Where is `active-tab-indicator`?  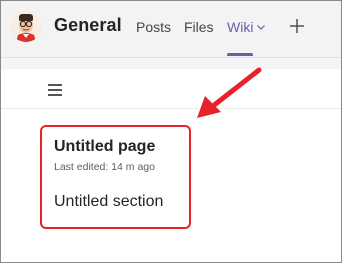
active-tab-indicator is located at coordinates (240, 54).